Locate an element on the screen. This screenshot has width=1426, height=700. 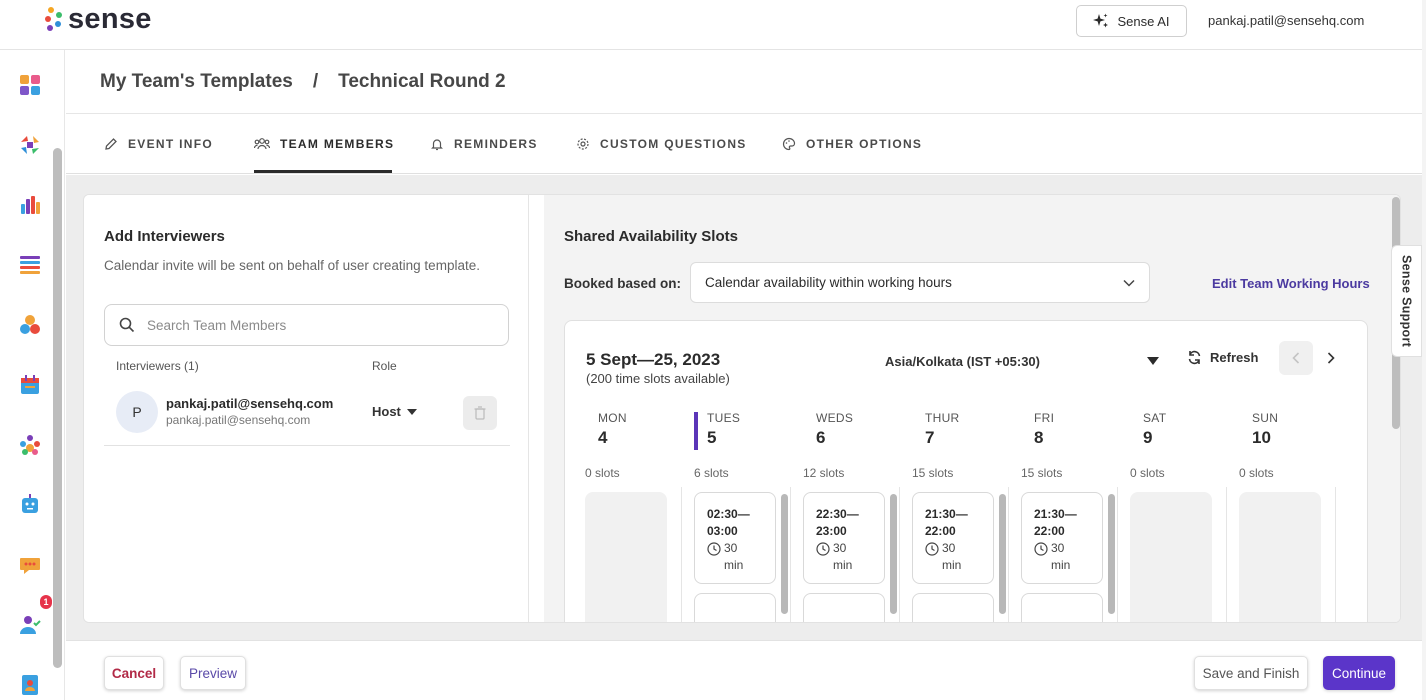
trash-icon is located at coordinates (480, 413).